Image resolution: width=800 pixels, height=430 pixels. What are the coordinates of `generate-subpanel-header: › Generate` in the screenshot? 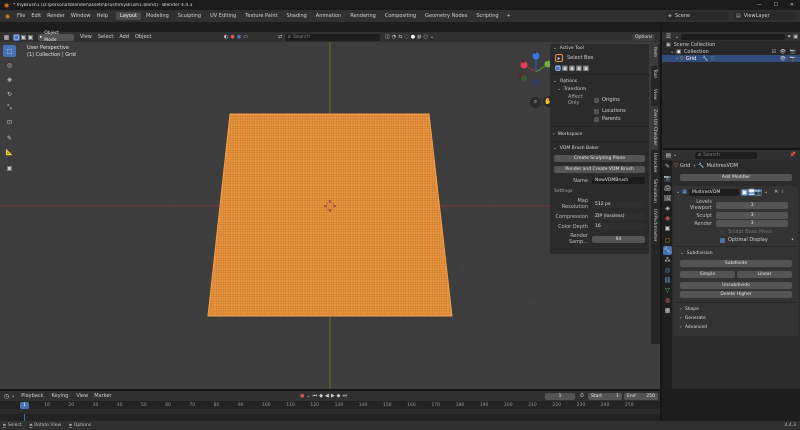 It's located at (736, 318).